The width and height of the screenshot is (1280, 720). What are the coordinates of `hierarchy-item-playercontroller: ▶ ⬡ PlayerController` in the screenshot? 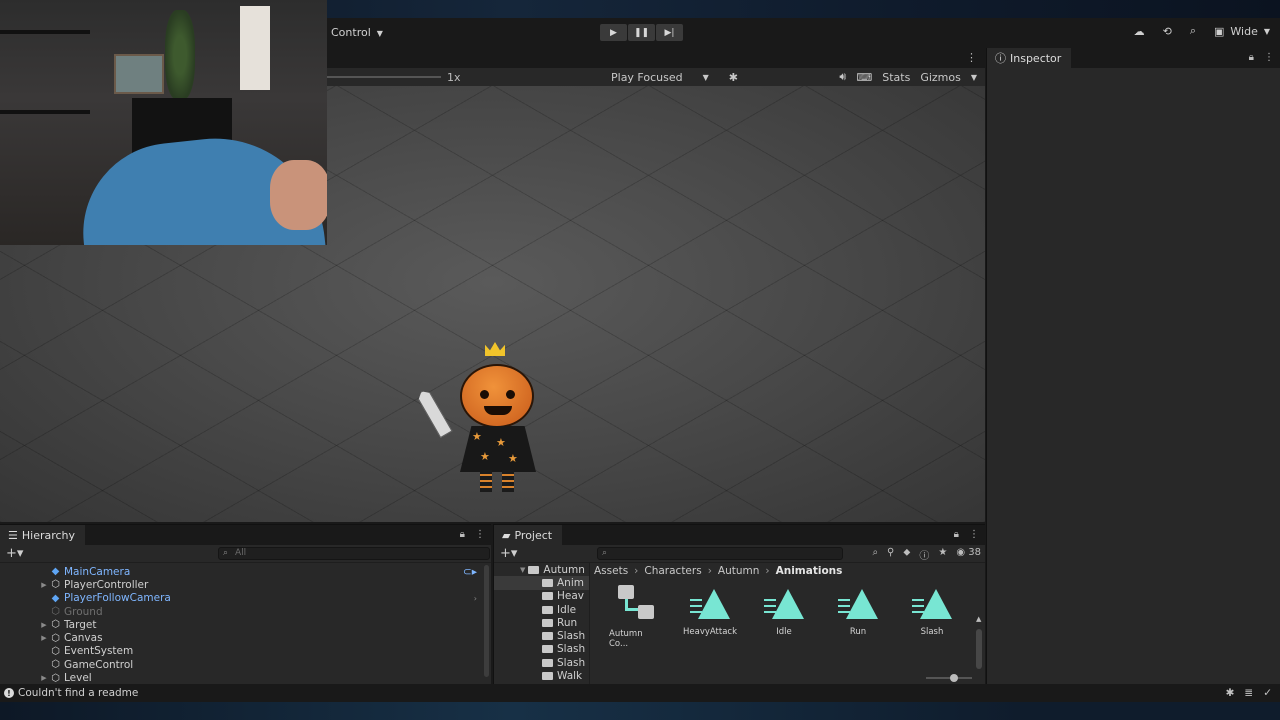 It's located at (245, 584).